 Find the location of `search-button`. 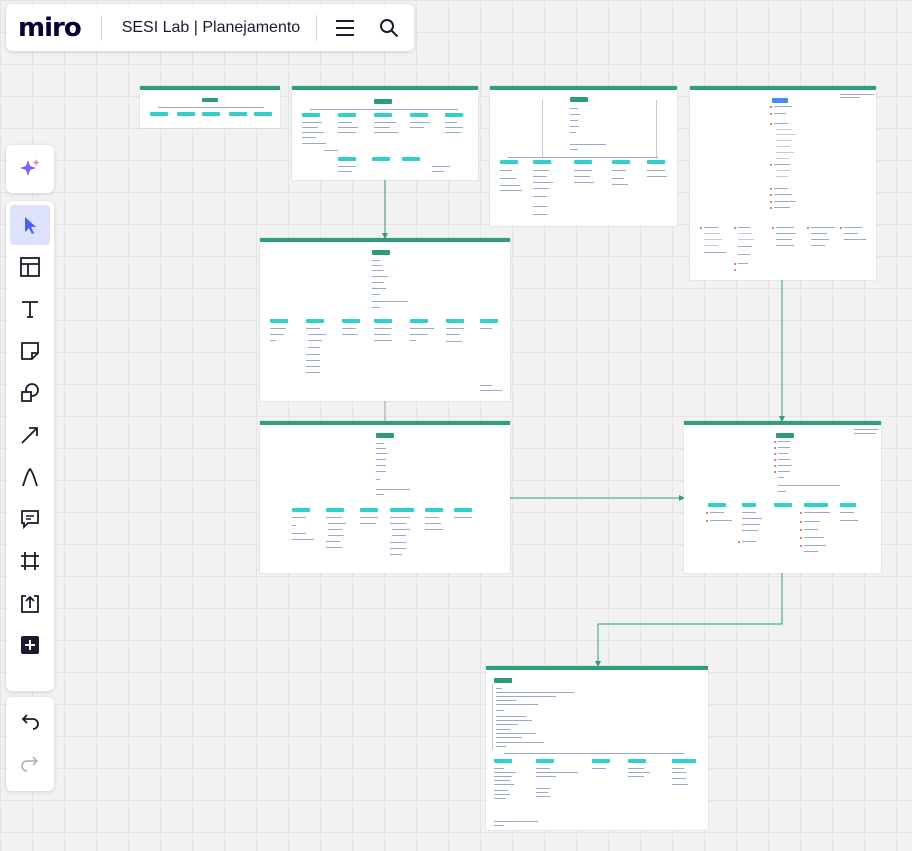

search-button is located at coordinates (389, 28).